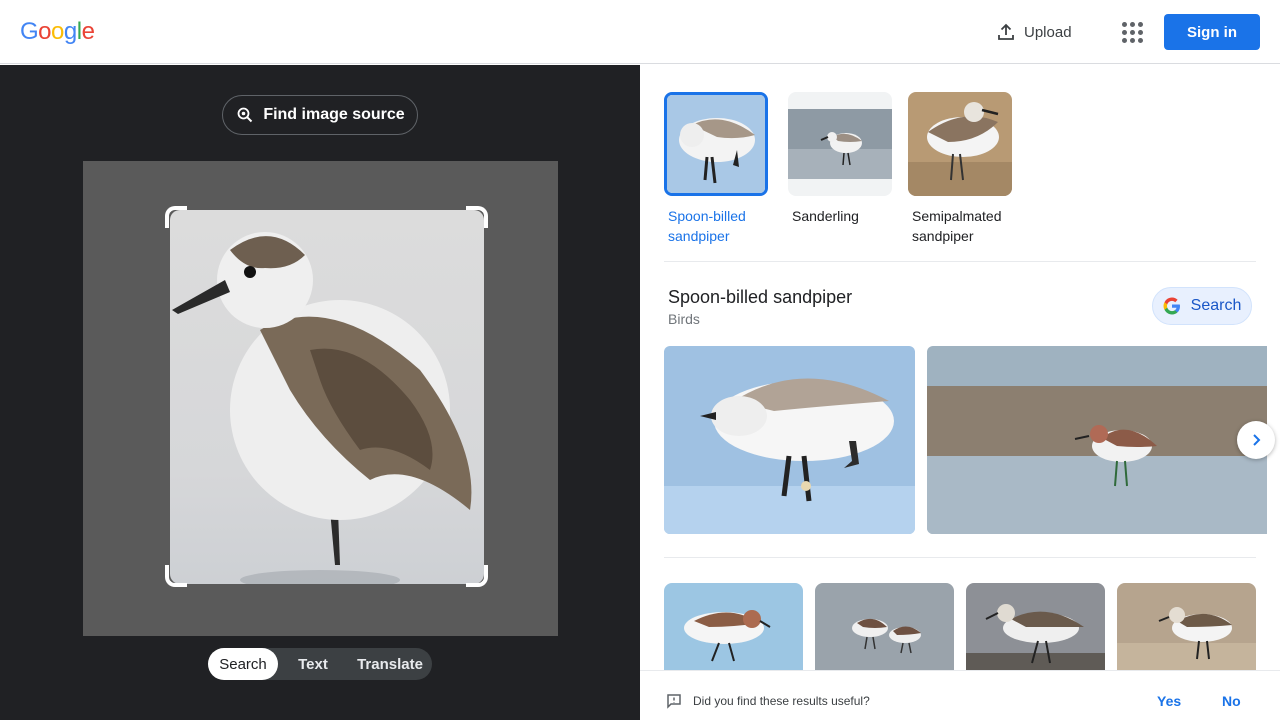 This screenshot has height=720, width=1280. Describe the element at coordinates (825, 216) in the screenshot. I see `match-label: Sanderling` at that location.